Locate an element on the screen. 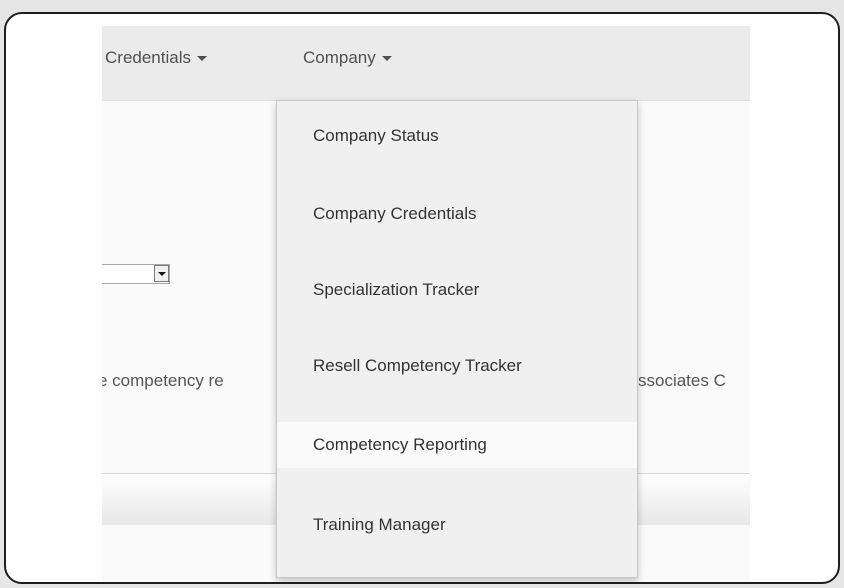  menu-item-training-manager: Training Manager is located at coordinates (457, 525).